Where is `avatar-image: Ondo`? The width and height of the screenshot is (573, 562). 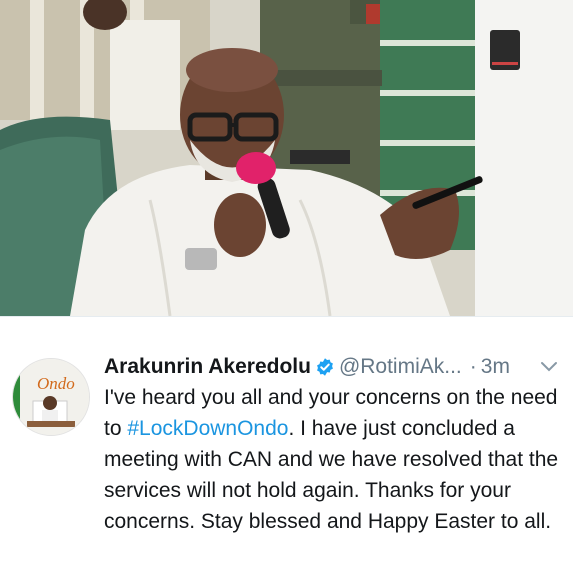
avatar-image: Ondo is located at coordinates (51, 397).